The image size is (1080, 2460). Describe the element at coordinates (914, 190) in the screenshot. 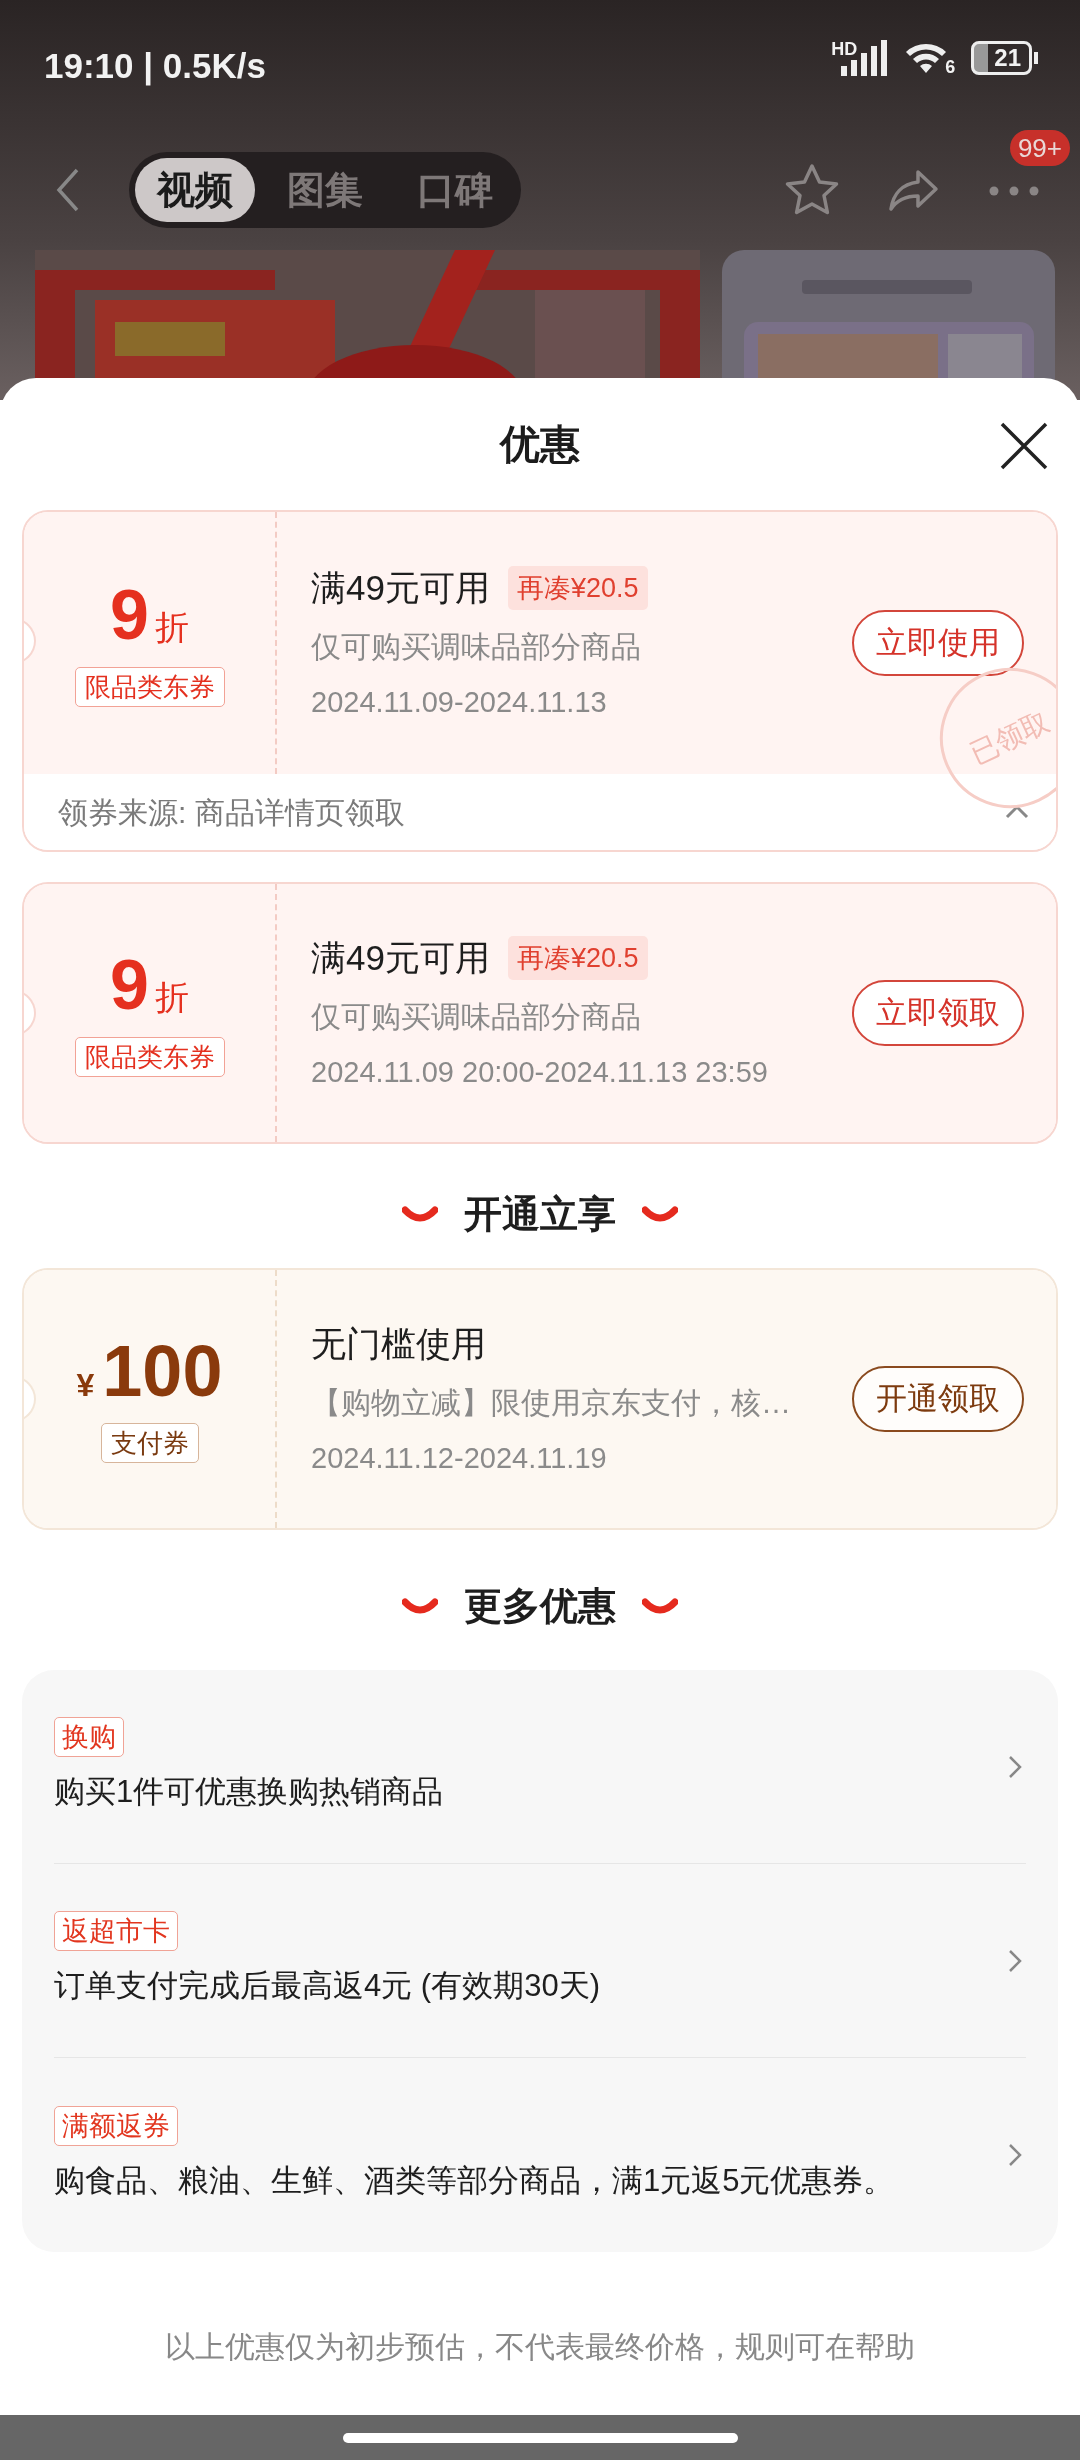

I see `share-icon` at that location.